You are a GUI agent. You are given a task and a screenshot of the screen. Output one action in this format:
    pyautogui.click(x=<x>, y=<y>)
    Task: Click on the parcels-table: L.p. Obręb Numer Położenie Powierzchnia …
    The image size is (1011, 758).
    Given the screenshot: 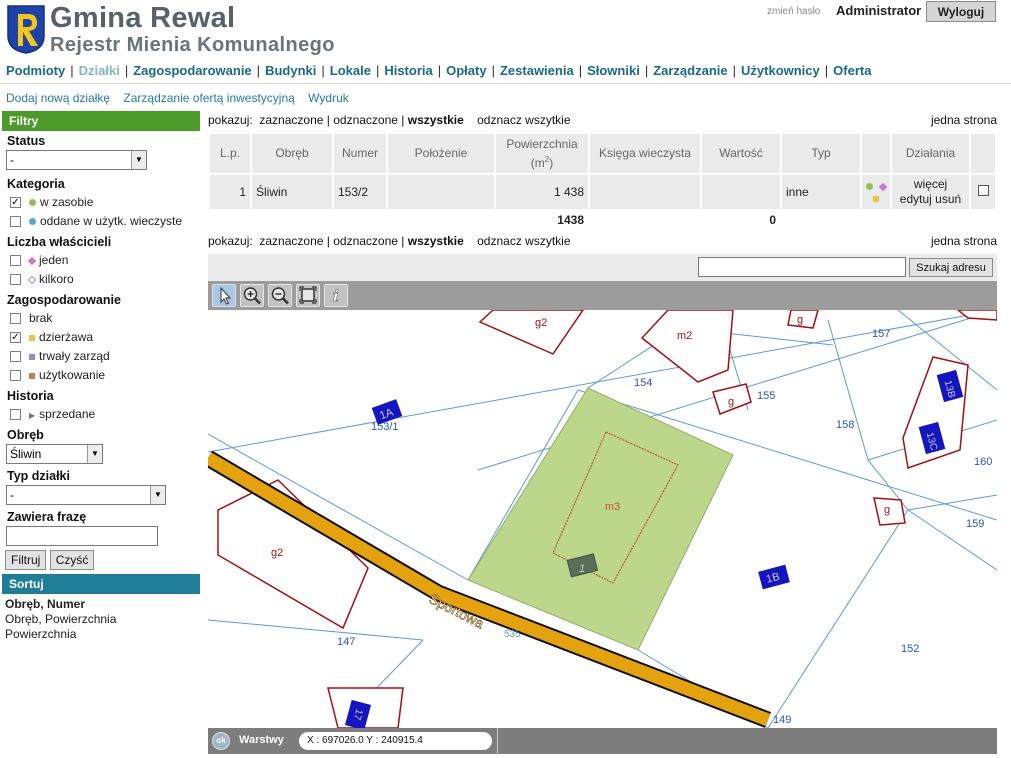 What is the action you would take?
    pyautogui.click(x=602, y=182)
    